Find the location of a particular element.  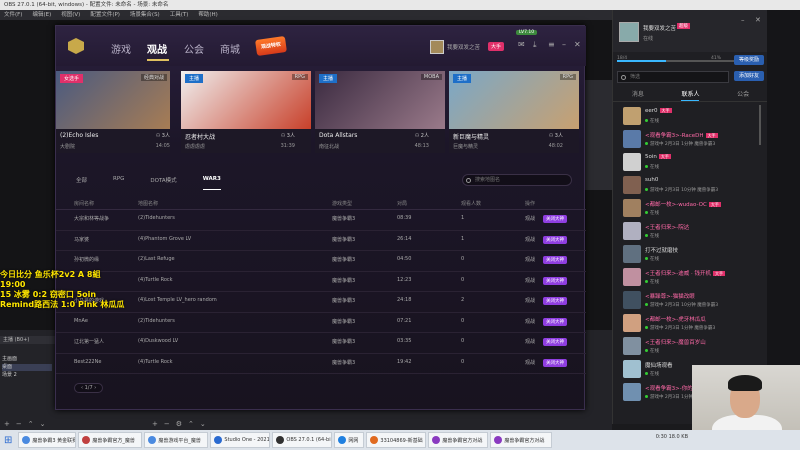

table-row: 辽北第一猛人 (4)Duskwood LV 魔兽争霸3 03:35 0 观战 关闭大神 is located at coordinates (321, 343).